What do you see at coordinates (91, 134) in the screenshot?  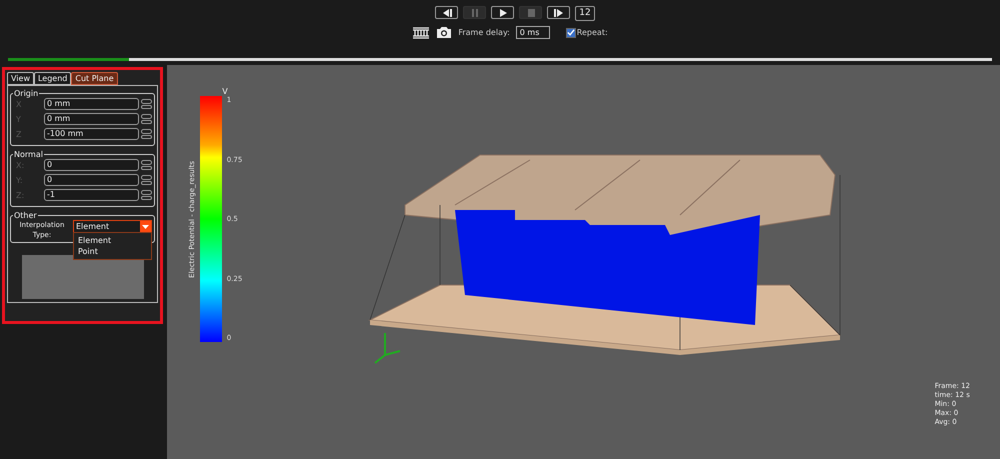 I see `number-field: -100 mm` at bounding box center [91, 134].